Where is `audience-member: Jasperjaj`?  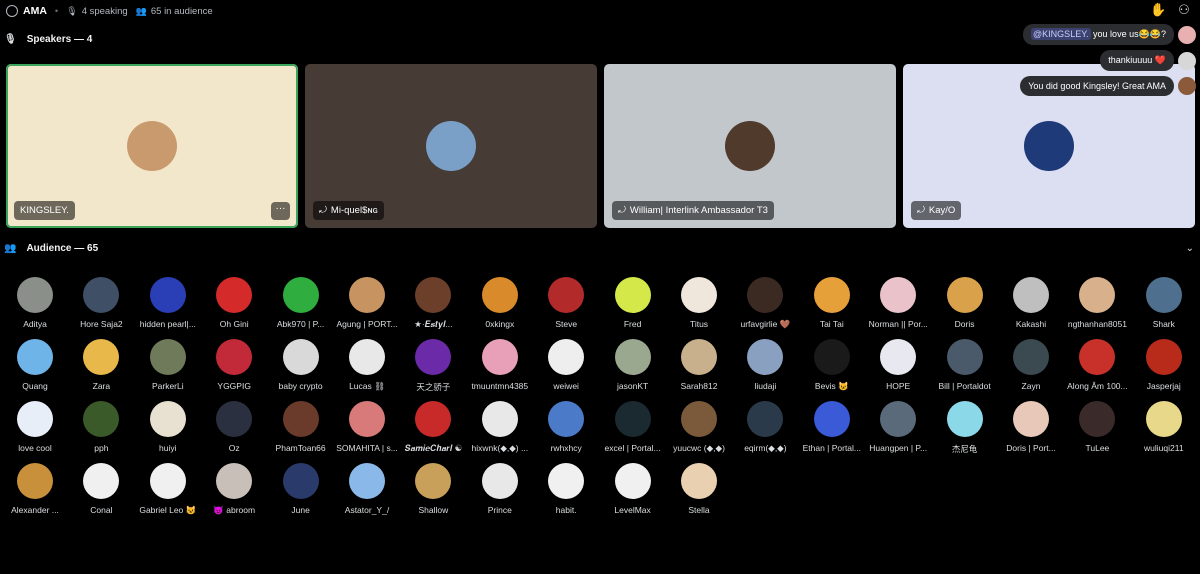 audience-member: Jasperjaj is located at coordinates (1164, 365).